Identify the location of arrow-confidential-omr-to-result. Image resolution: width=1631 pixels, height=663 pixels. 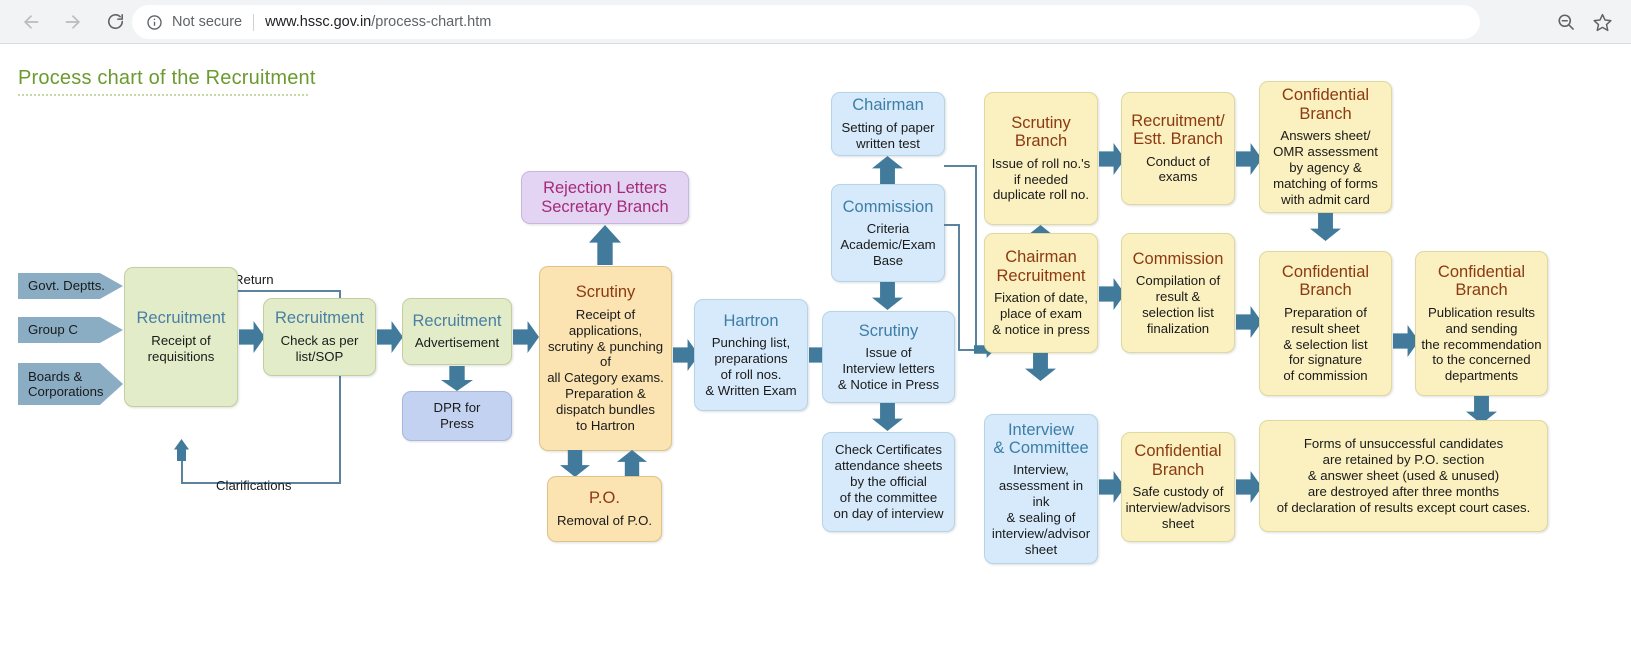
(1325, 227).